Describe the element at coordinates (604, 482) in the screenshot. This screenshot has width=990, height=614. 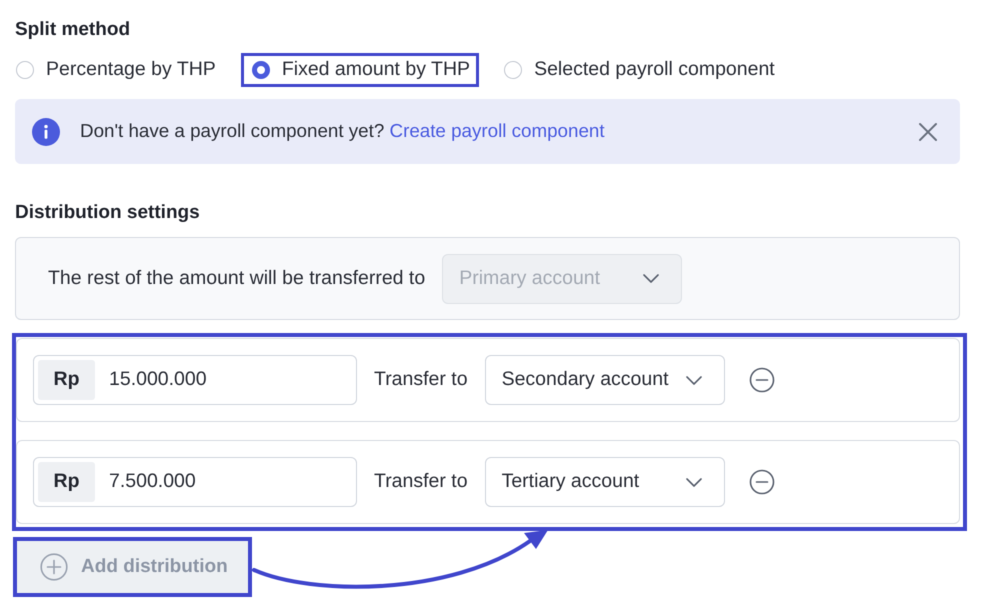
I see `account-select: Tertiary account` at that location.